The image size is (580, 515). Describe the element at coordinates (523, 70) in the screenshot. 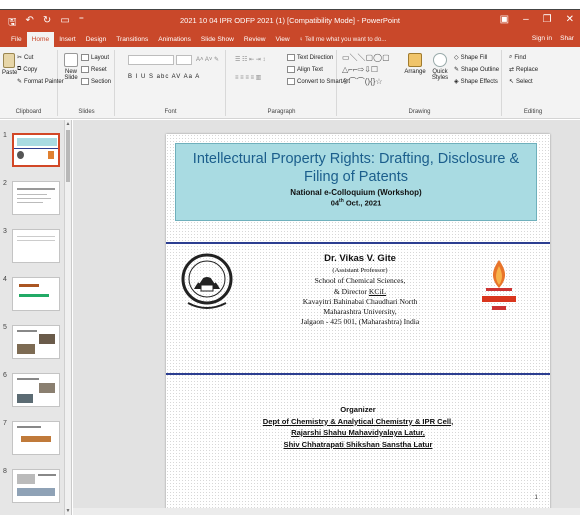

I see `replace-button: ⇄ Replace` at that location.